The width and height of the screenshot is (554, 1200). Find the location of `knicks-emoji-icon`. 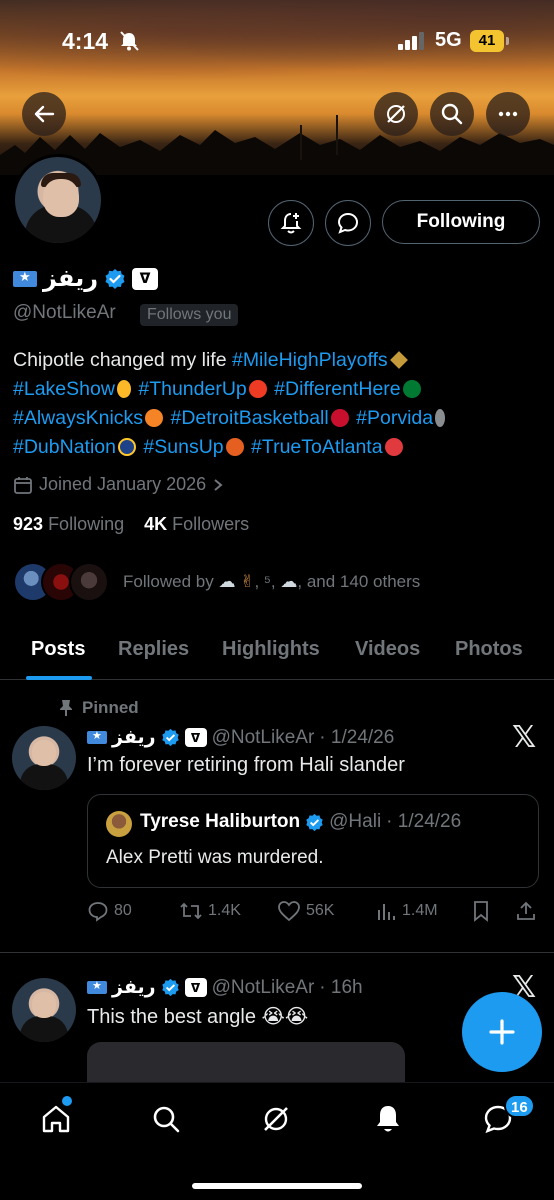

knicks-emoji-icon is located at coordinates (154, 418).